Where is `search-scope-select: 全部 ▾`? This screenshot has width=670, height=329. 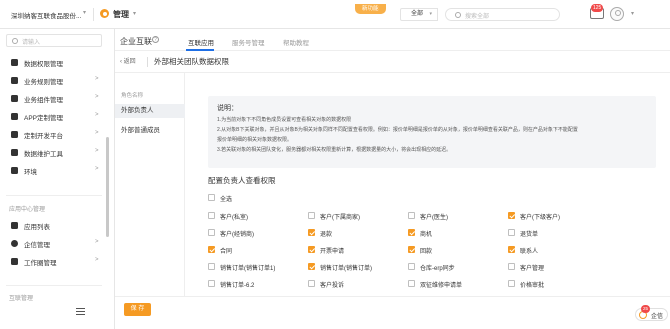 search-scope-select: 全部 ▾ is located at coordinates (419, 14).